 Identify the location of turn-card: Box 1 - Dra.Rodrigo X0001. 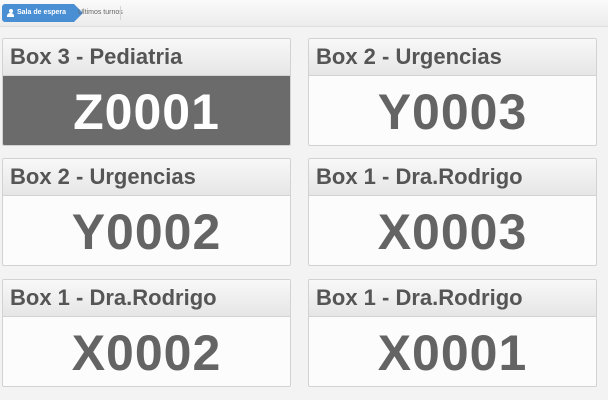
(452, 333).